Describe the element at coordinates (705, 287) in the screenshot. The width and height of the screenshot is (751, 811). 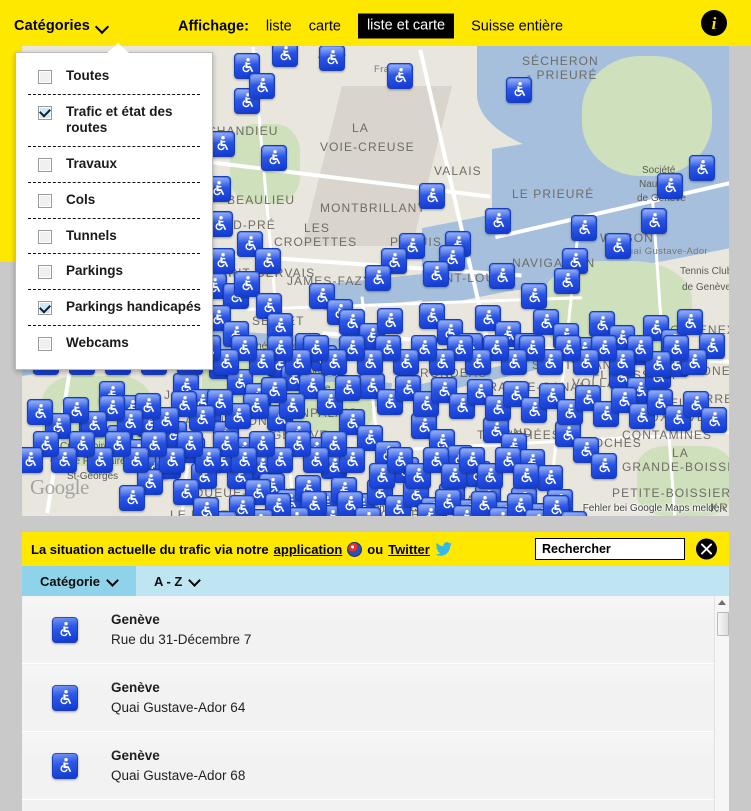
I see `map-label: de Genève` at that location.